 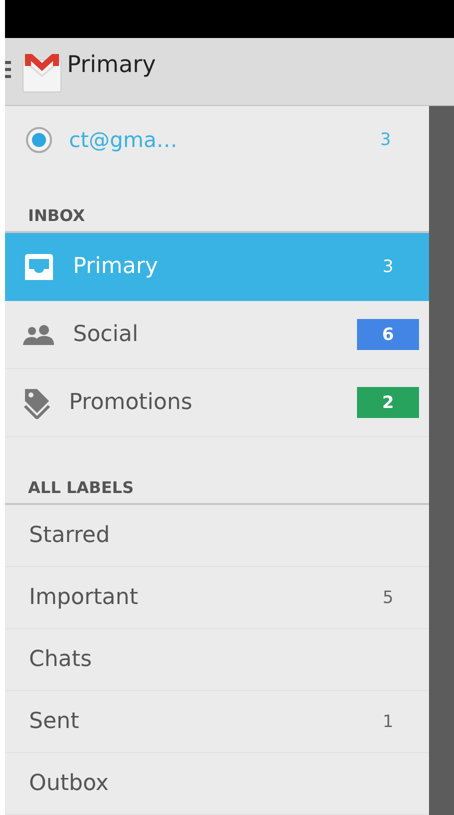 What do you see at coordinates (217, 403) in the screenshot?
I see `inbox-item: Promotions 2` at bounding box center [217, 403].